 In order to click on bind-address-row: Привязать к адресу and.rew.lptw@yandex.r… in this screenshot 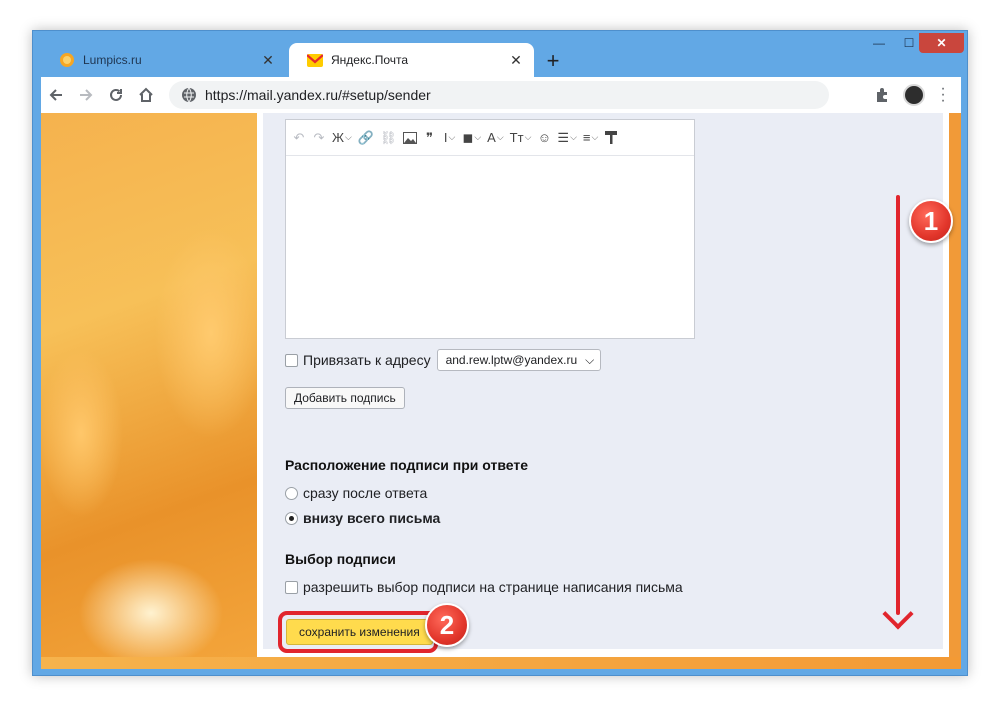, I will do `click(443, 360)`.